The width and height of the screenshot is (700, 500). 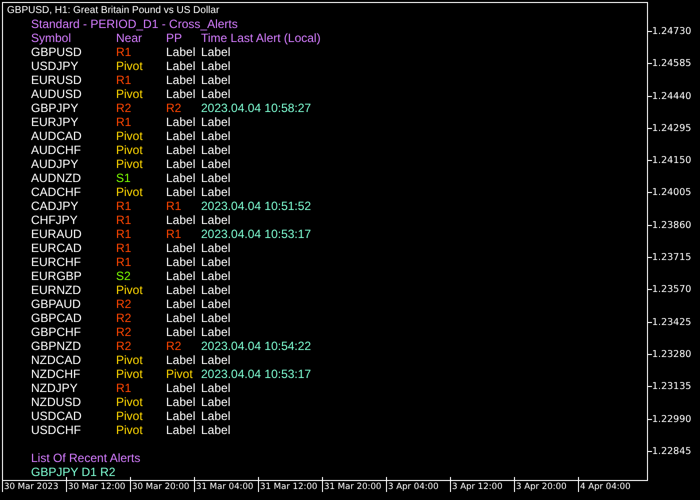 What do you see at coordinates (57, 234) in the screenshot?
I see `symbol-cell-text: EURAUD` at bounding box center [57, 234].